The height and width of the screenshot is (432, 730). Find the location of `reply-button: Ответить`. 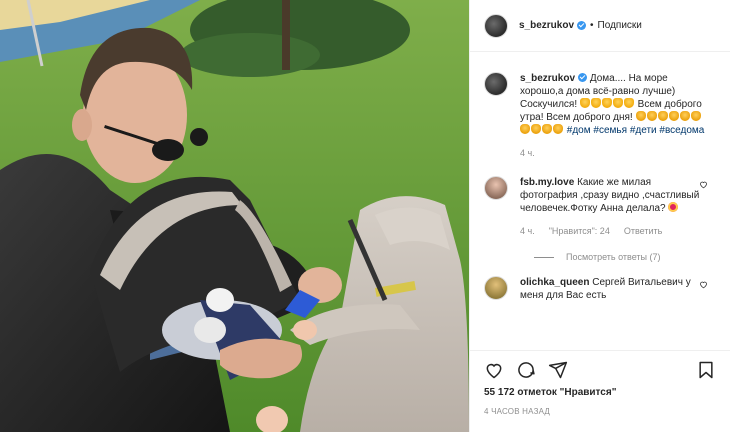

reply-button: Ответить is located at coordinates (643, 231).